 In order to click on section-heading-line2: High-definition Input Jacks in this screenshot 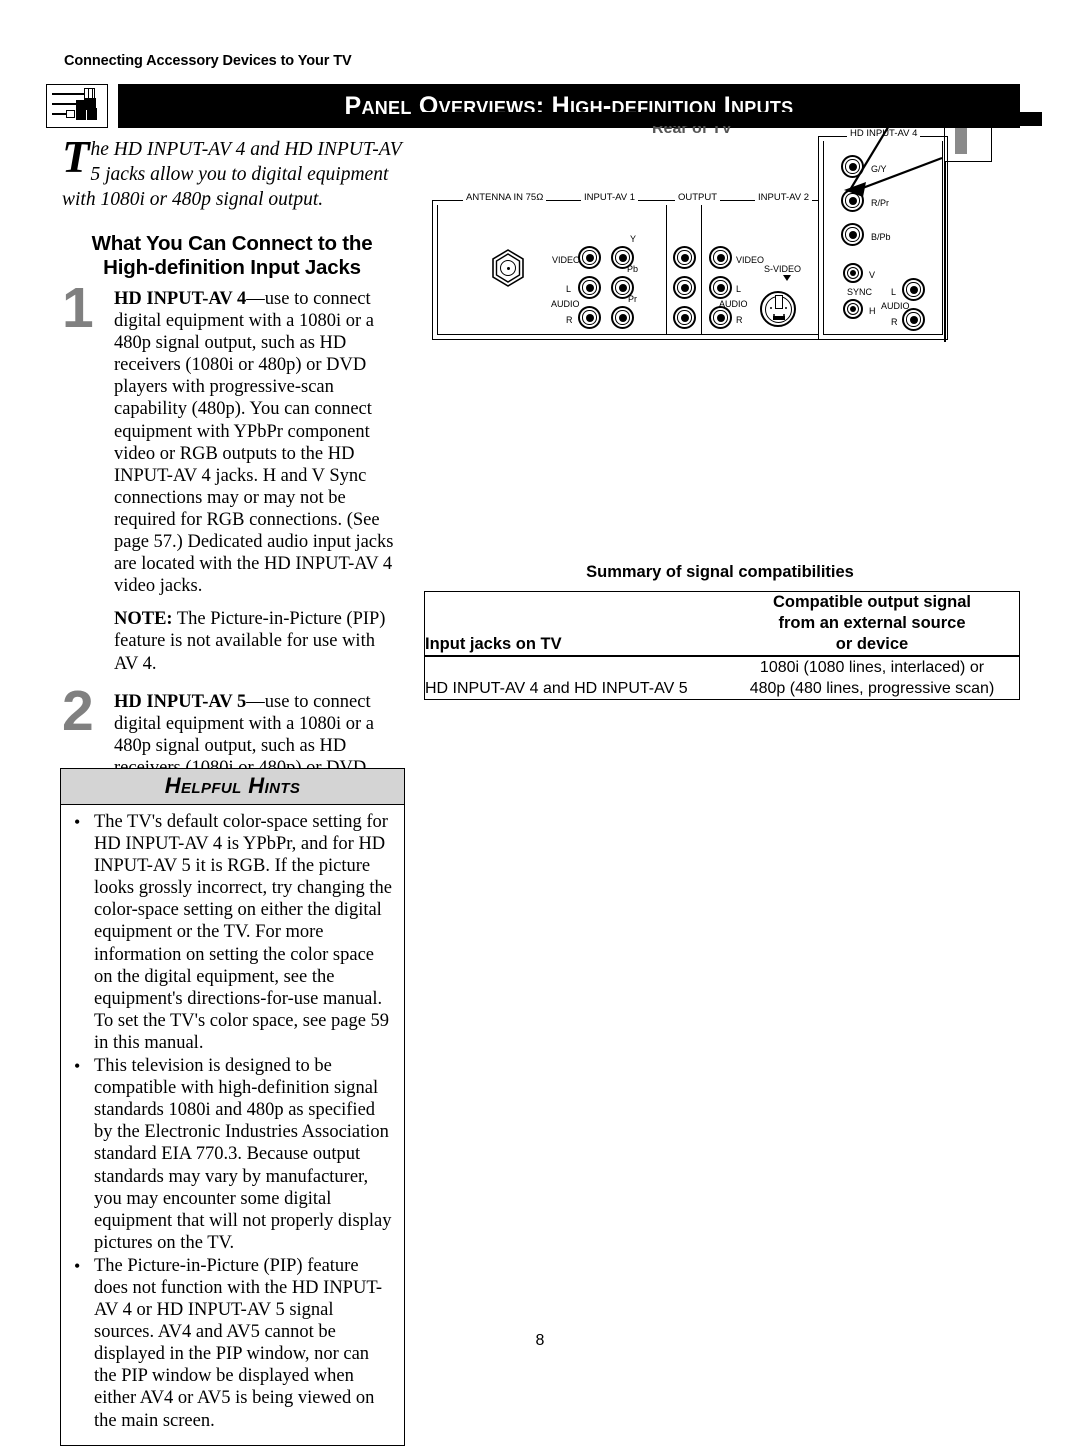, I will do `click(232, 267)`.